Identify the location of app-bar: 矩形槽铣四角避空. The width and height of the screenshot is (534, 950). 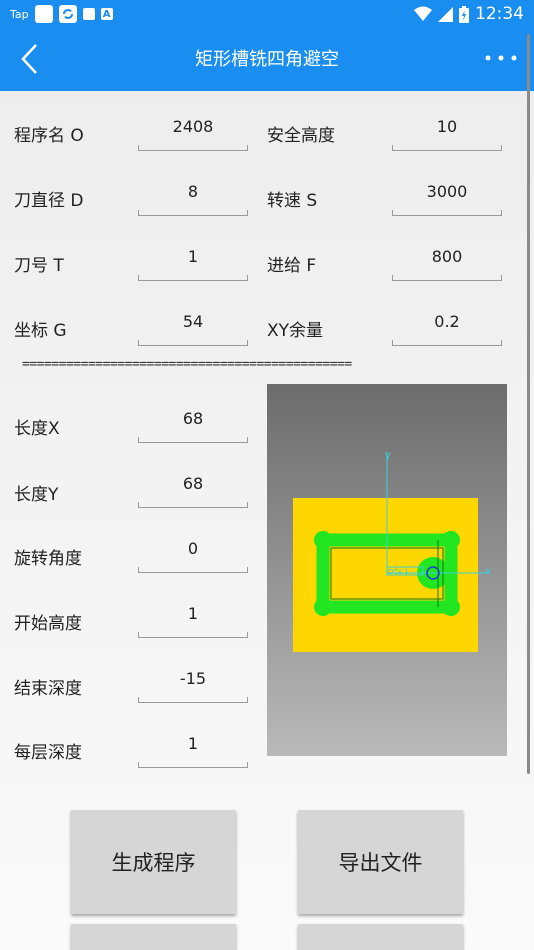
(267, 59).